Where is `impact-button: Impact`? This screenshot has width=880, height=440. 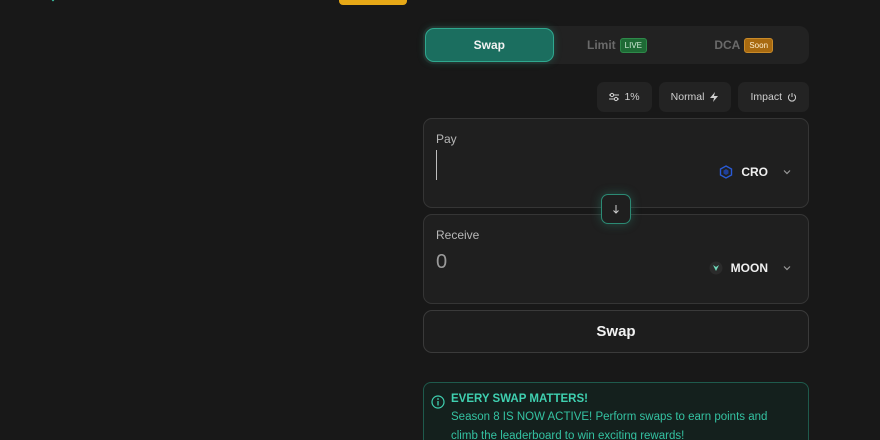 impact-button: Impact is located at coordinates (773, 97).